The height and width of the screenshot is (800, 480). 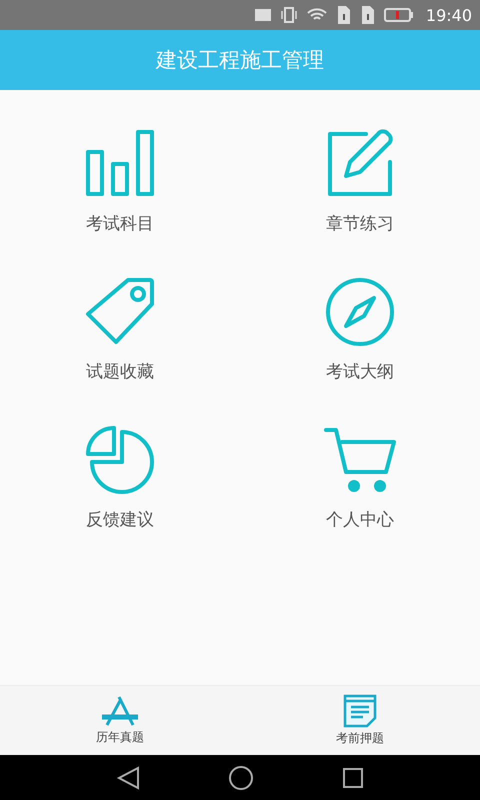 I want to click on menu-item: 试题收藏, so click(x=120, y=329).